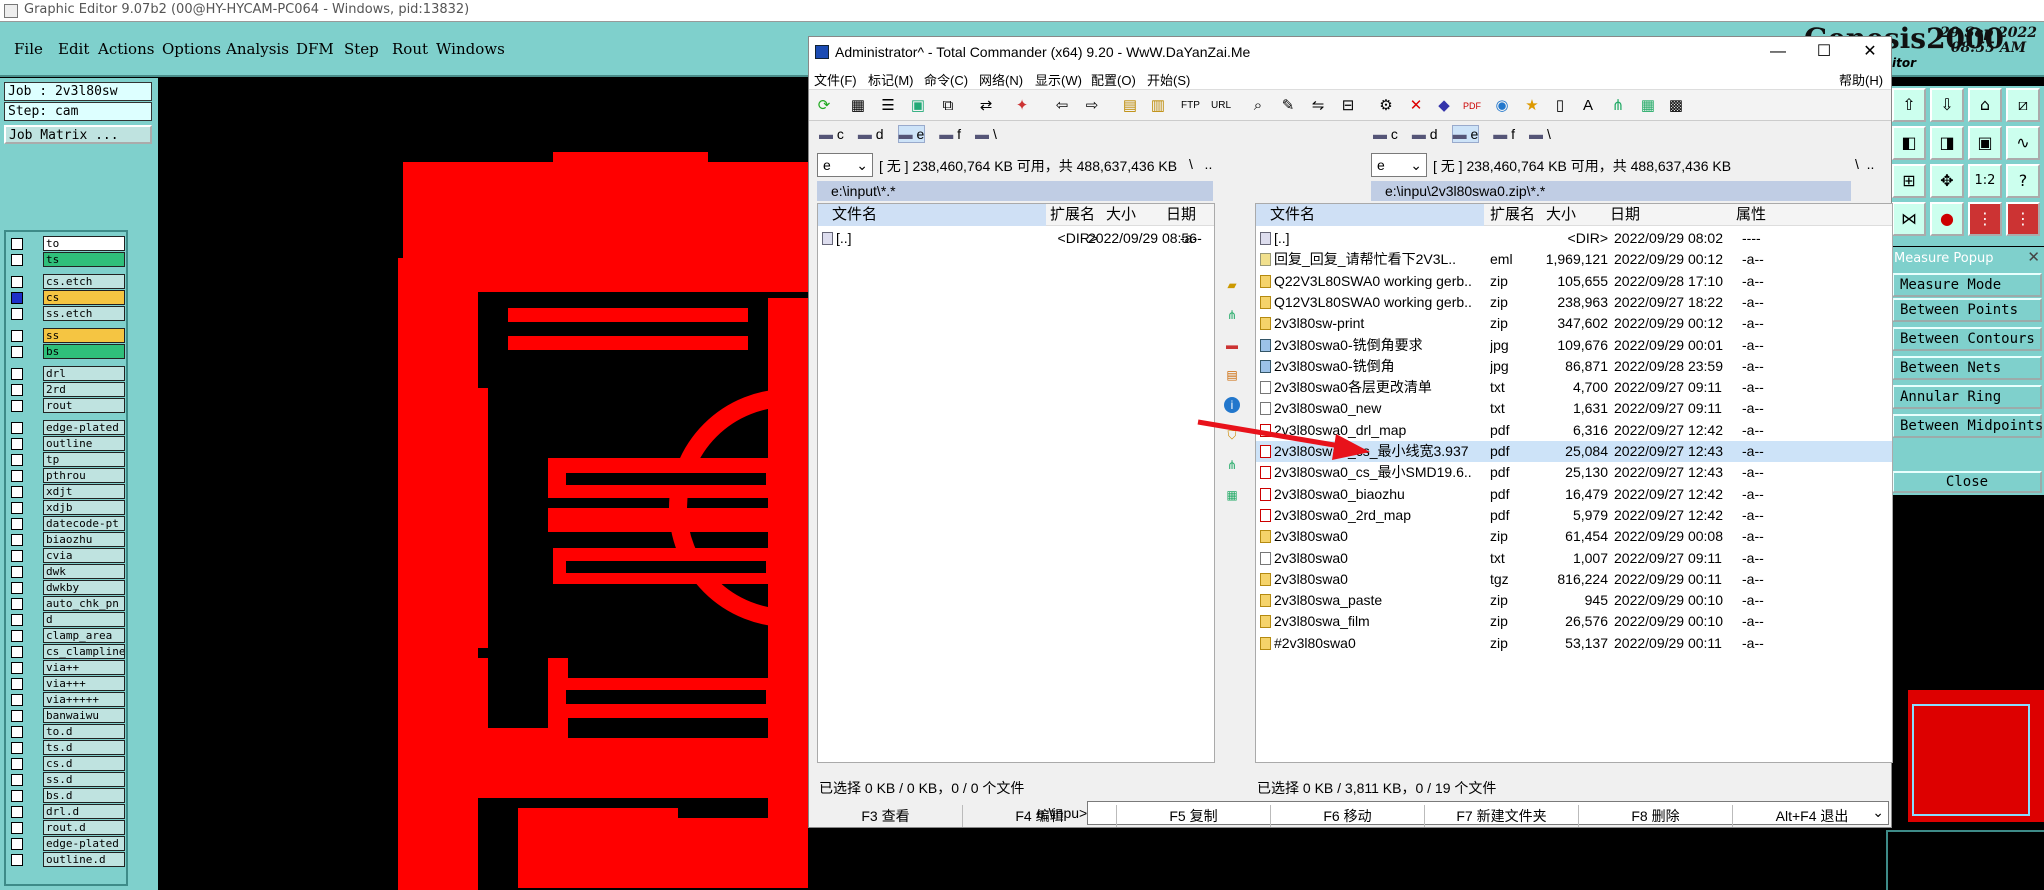 The width and height of the screenshot is (2044, 890). I want to click on layer-row: rout.d, so click(68, 827).